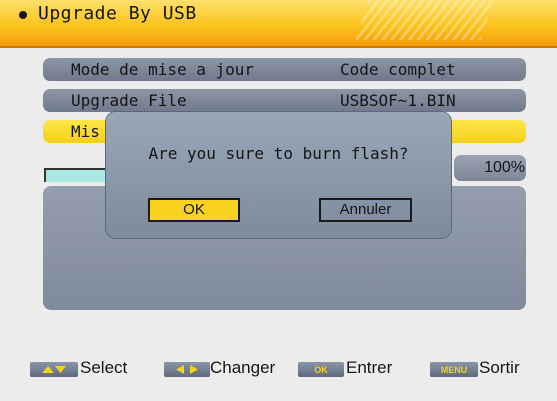 Image resolution: width=557 pixels, height=401 pixels. What do you see at coordinates (398, 69) in the screenshot?
I see `menu-row-value: Code complet` at bounding box center [398, 69].